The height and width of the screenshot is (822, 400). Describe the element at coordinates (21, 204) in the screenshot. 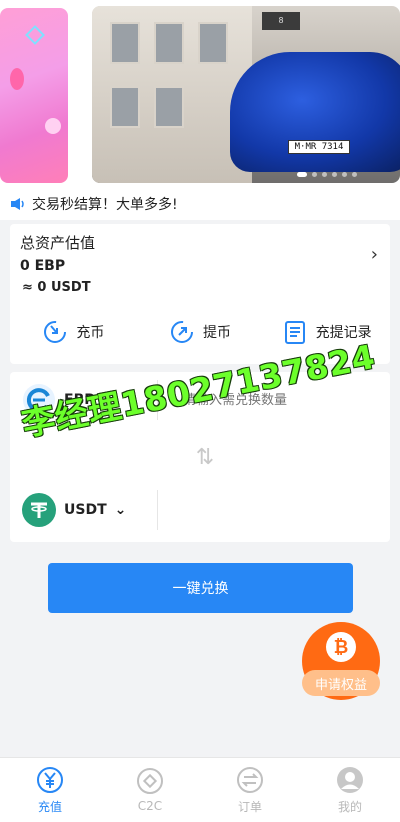

I see `speaker-icon` at that location.